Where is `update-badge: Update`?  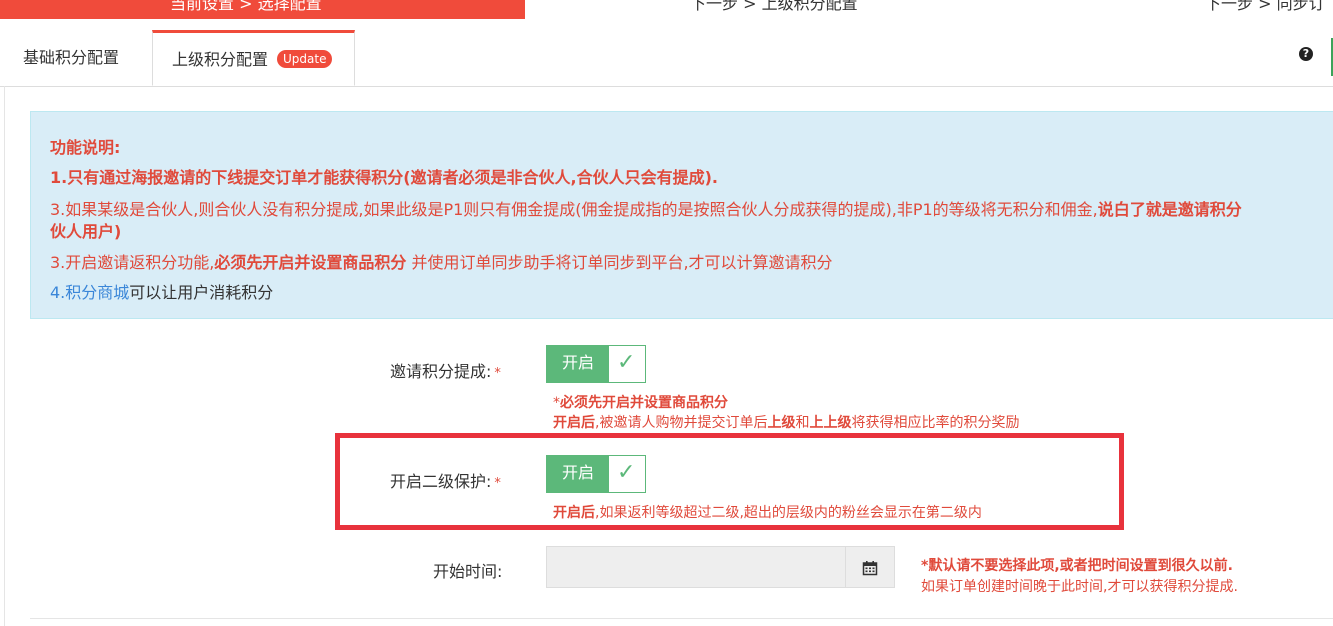
update-badge: Update is located at coordinates (305, 59).